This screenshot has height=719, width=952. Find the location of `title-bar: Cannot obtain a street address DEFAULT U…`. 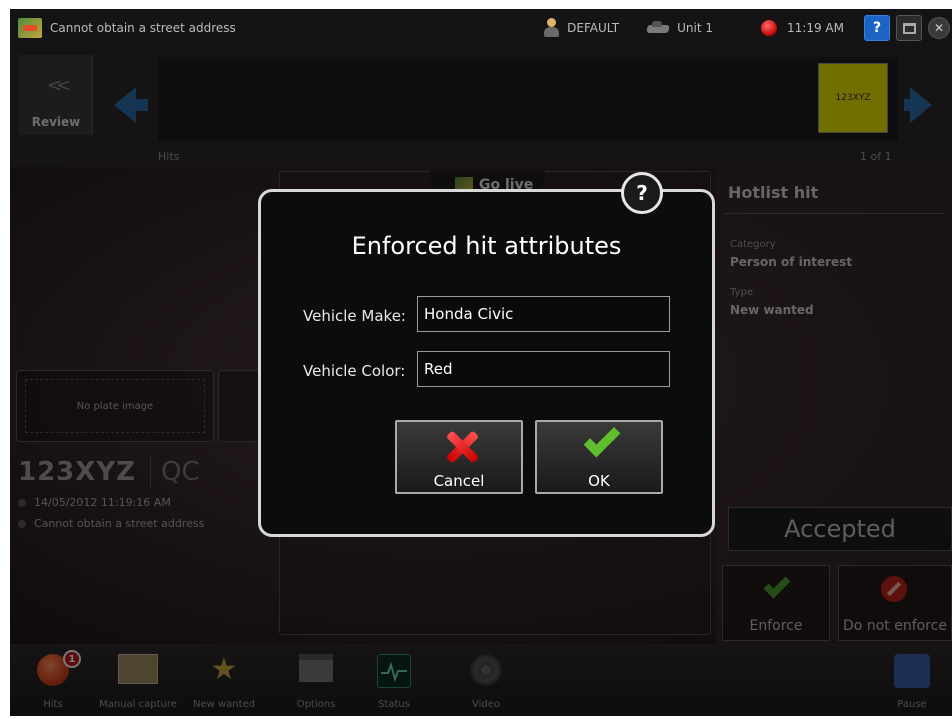

title-bar: Cannot obtain a street address DEFAULT U… is located at coordinates (481, 28).